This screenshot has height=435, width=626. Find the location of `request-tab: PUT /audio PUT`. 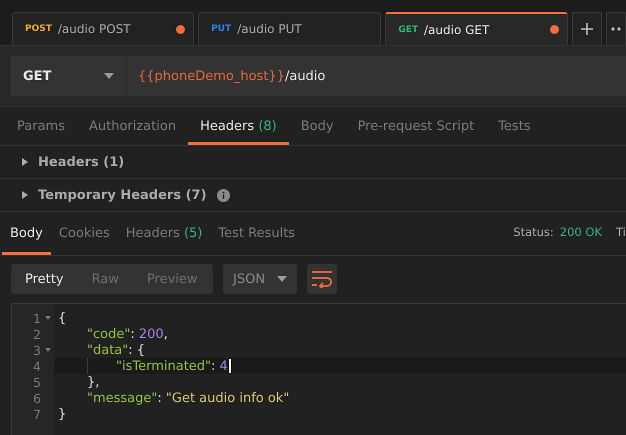

request-tab: PUT /audio PUT is located at coordinates (290, 28).